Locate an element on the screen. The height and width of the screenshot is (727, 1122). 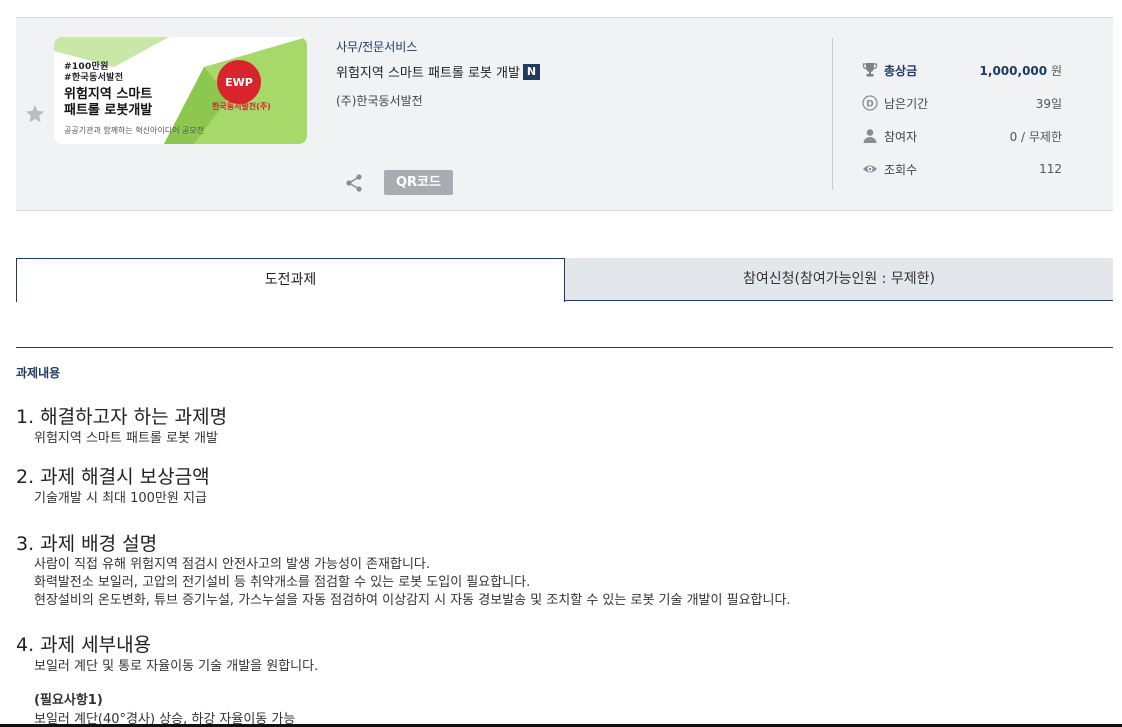
stat-prize: 총상금 1,000,000 원 is located at coordinates (962, 70).